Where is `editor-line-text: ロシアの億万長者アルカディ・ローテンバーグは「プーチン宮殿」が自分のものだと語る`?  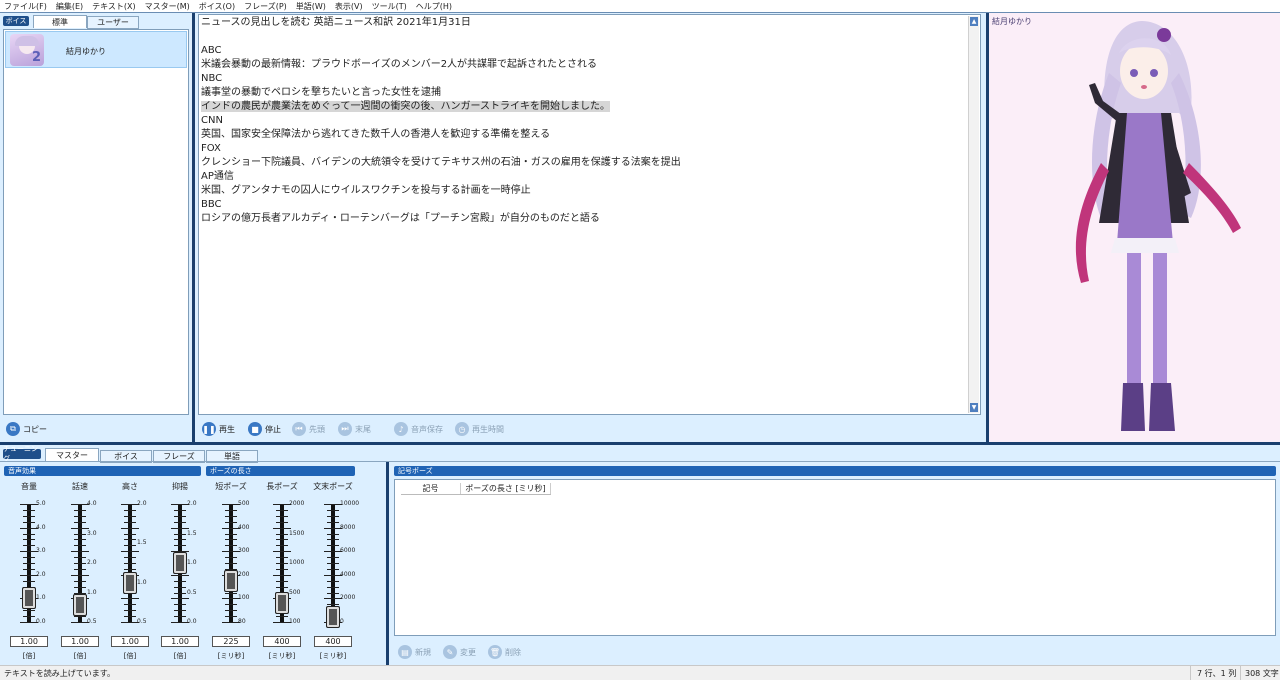 editor-line-text: ロシアの億万長者アルカディ・ローテンバーグは「プーチン宮殿」が自分のものだと語る is located at coordinates (400, 218).